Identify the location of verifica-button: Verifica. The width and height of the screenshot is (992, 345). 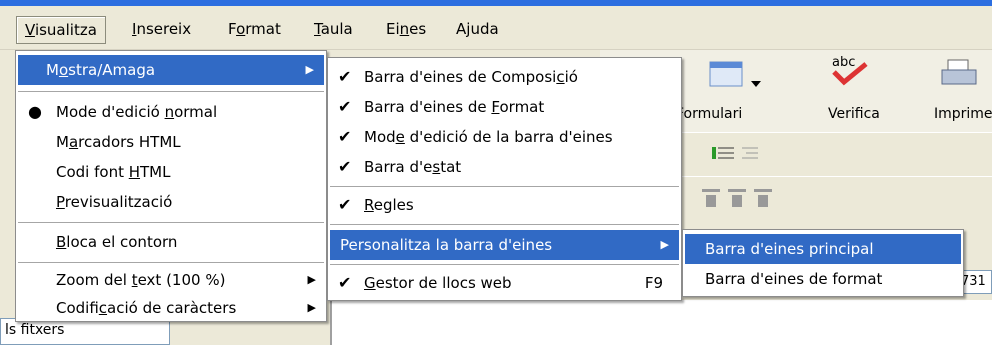
(854, 114).